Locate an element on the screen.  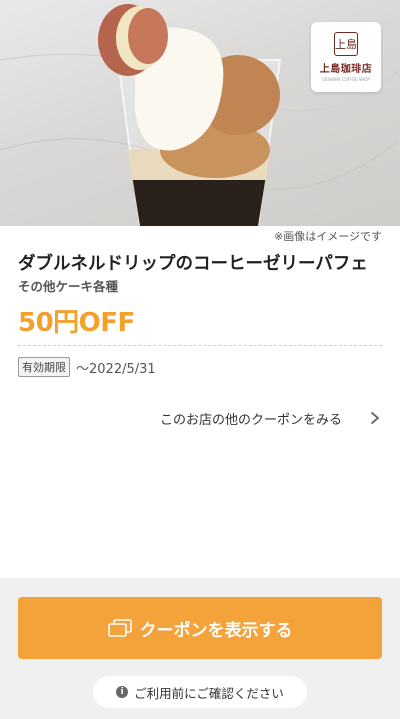
ticket-icon is located at coordinates (119, 628).